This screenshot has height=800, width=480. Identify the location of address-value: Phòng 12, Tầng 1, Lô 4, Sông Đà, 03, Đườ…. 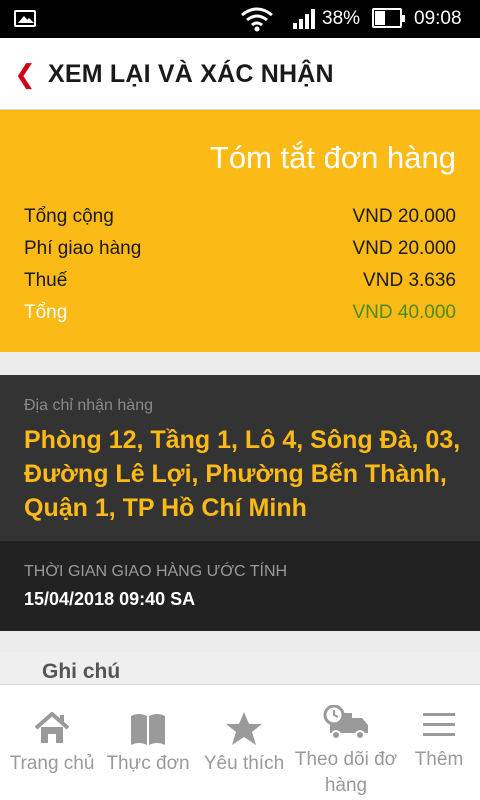
(242, 474).